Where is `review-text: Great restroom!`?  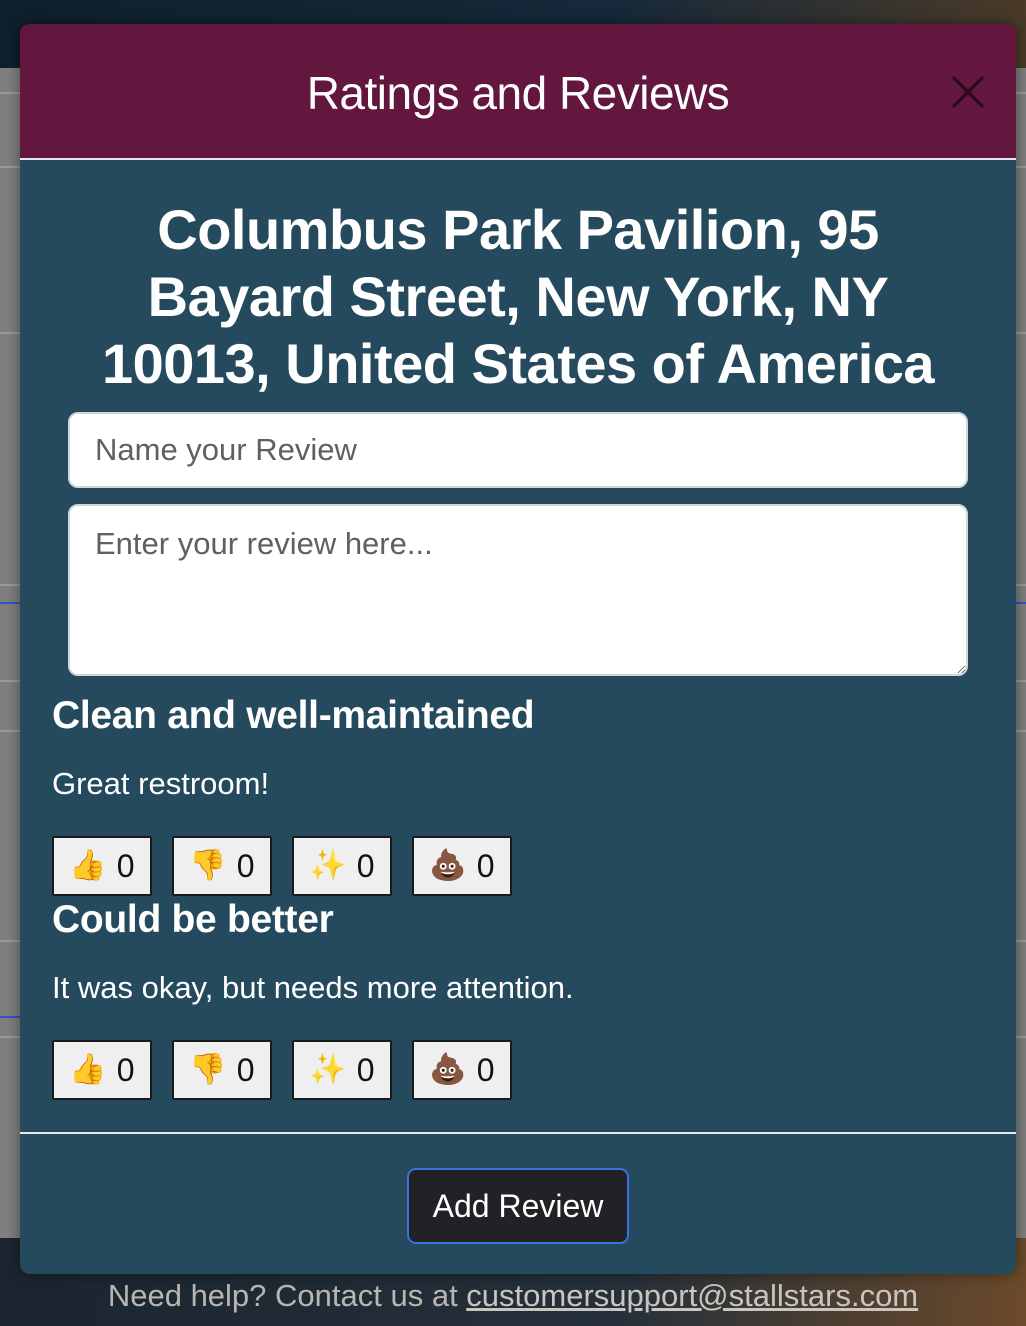
review-text: Great restroom! is located at coordinates (161, 783).